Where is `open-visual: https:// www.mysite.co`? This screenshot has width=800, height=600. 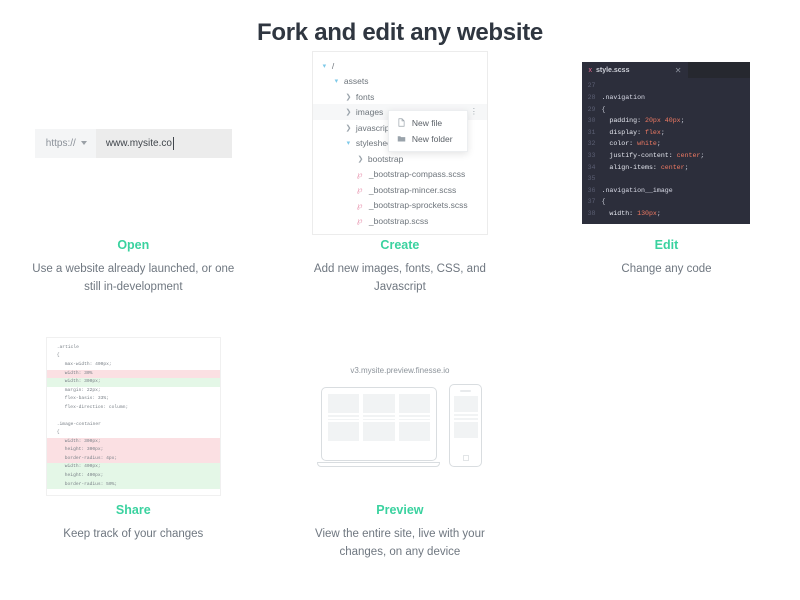
open-visual: https:// www.mysite.co is located at coordinates (133, 143).